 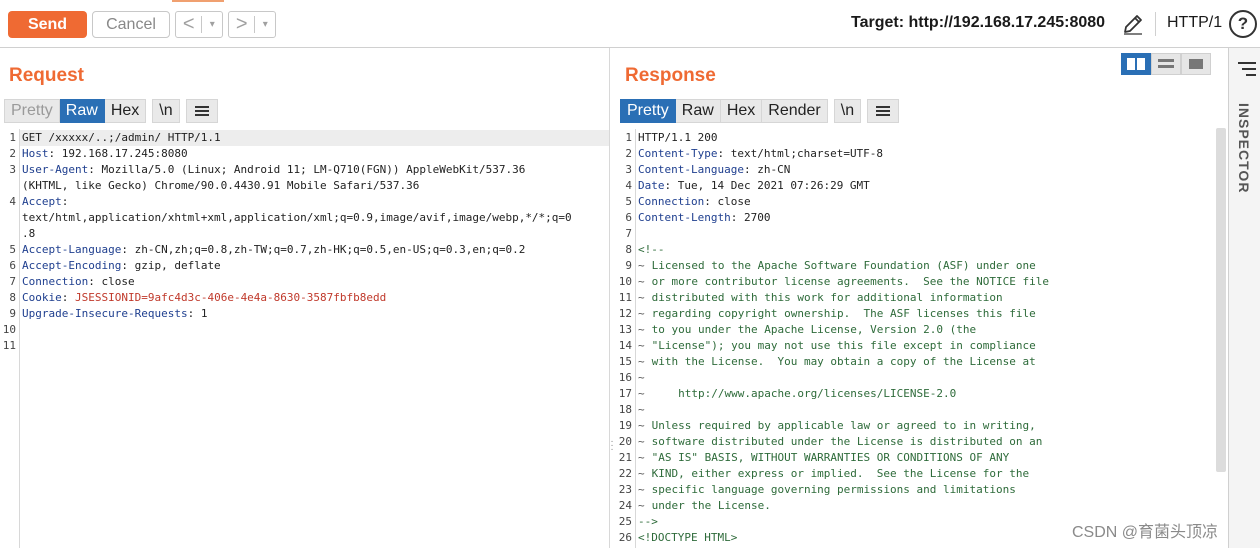 What do you see at coordinates (625, 425) in the screenshot?
I see `line-number: 19` at bounding box center [625, 425].